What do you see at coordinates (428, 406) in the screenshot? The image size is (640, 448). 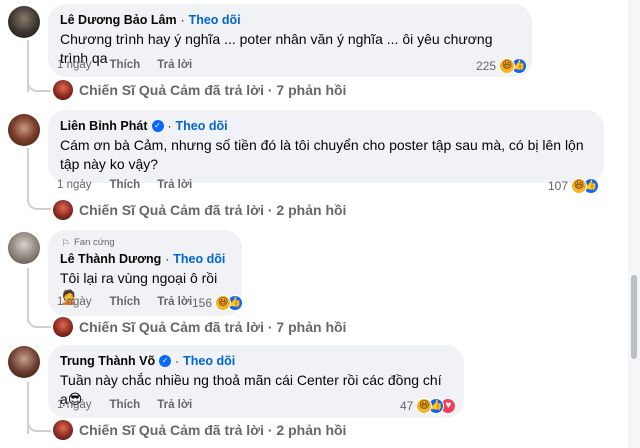 I see `reaction-summary: 47 😆 👍 ♥` at bounding box center [428, 406].